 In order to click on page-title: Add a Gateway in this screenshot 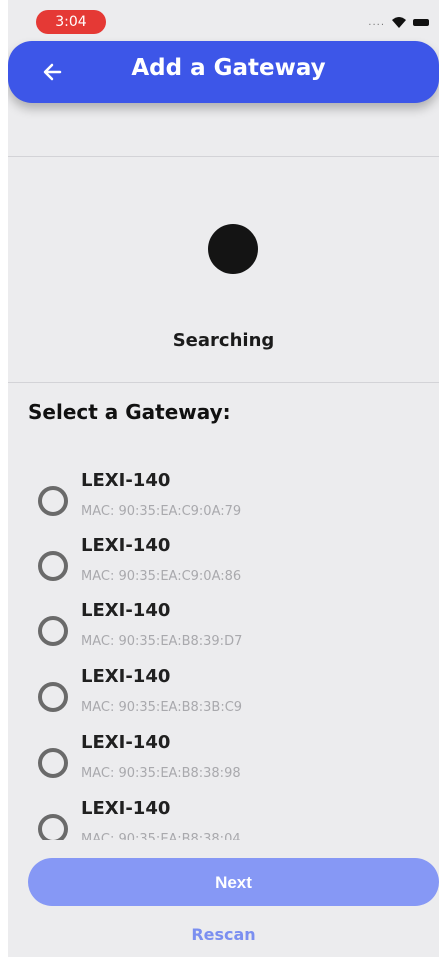, I will do `click(228, 68)`.